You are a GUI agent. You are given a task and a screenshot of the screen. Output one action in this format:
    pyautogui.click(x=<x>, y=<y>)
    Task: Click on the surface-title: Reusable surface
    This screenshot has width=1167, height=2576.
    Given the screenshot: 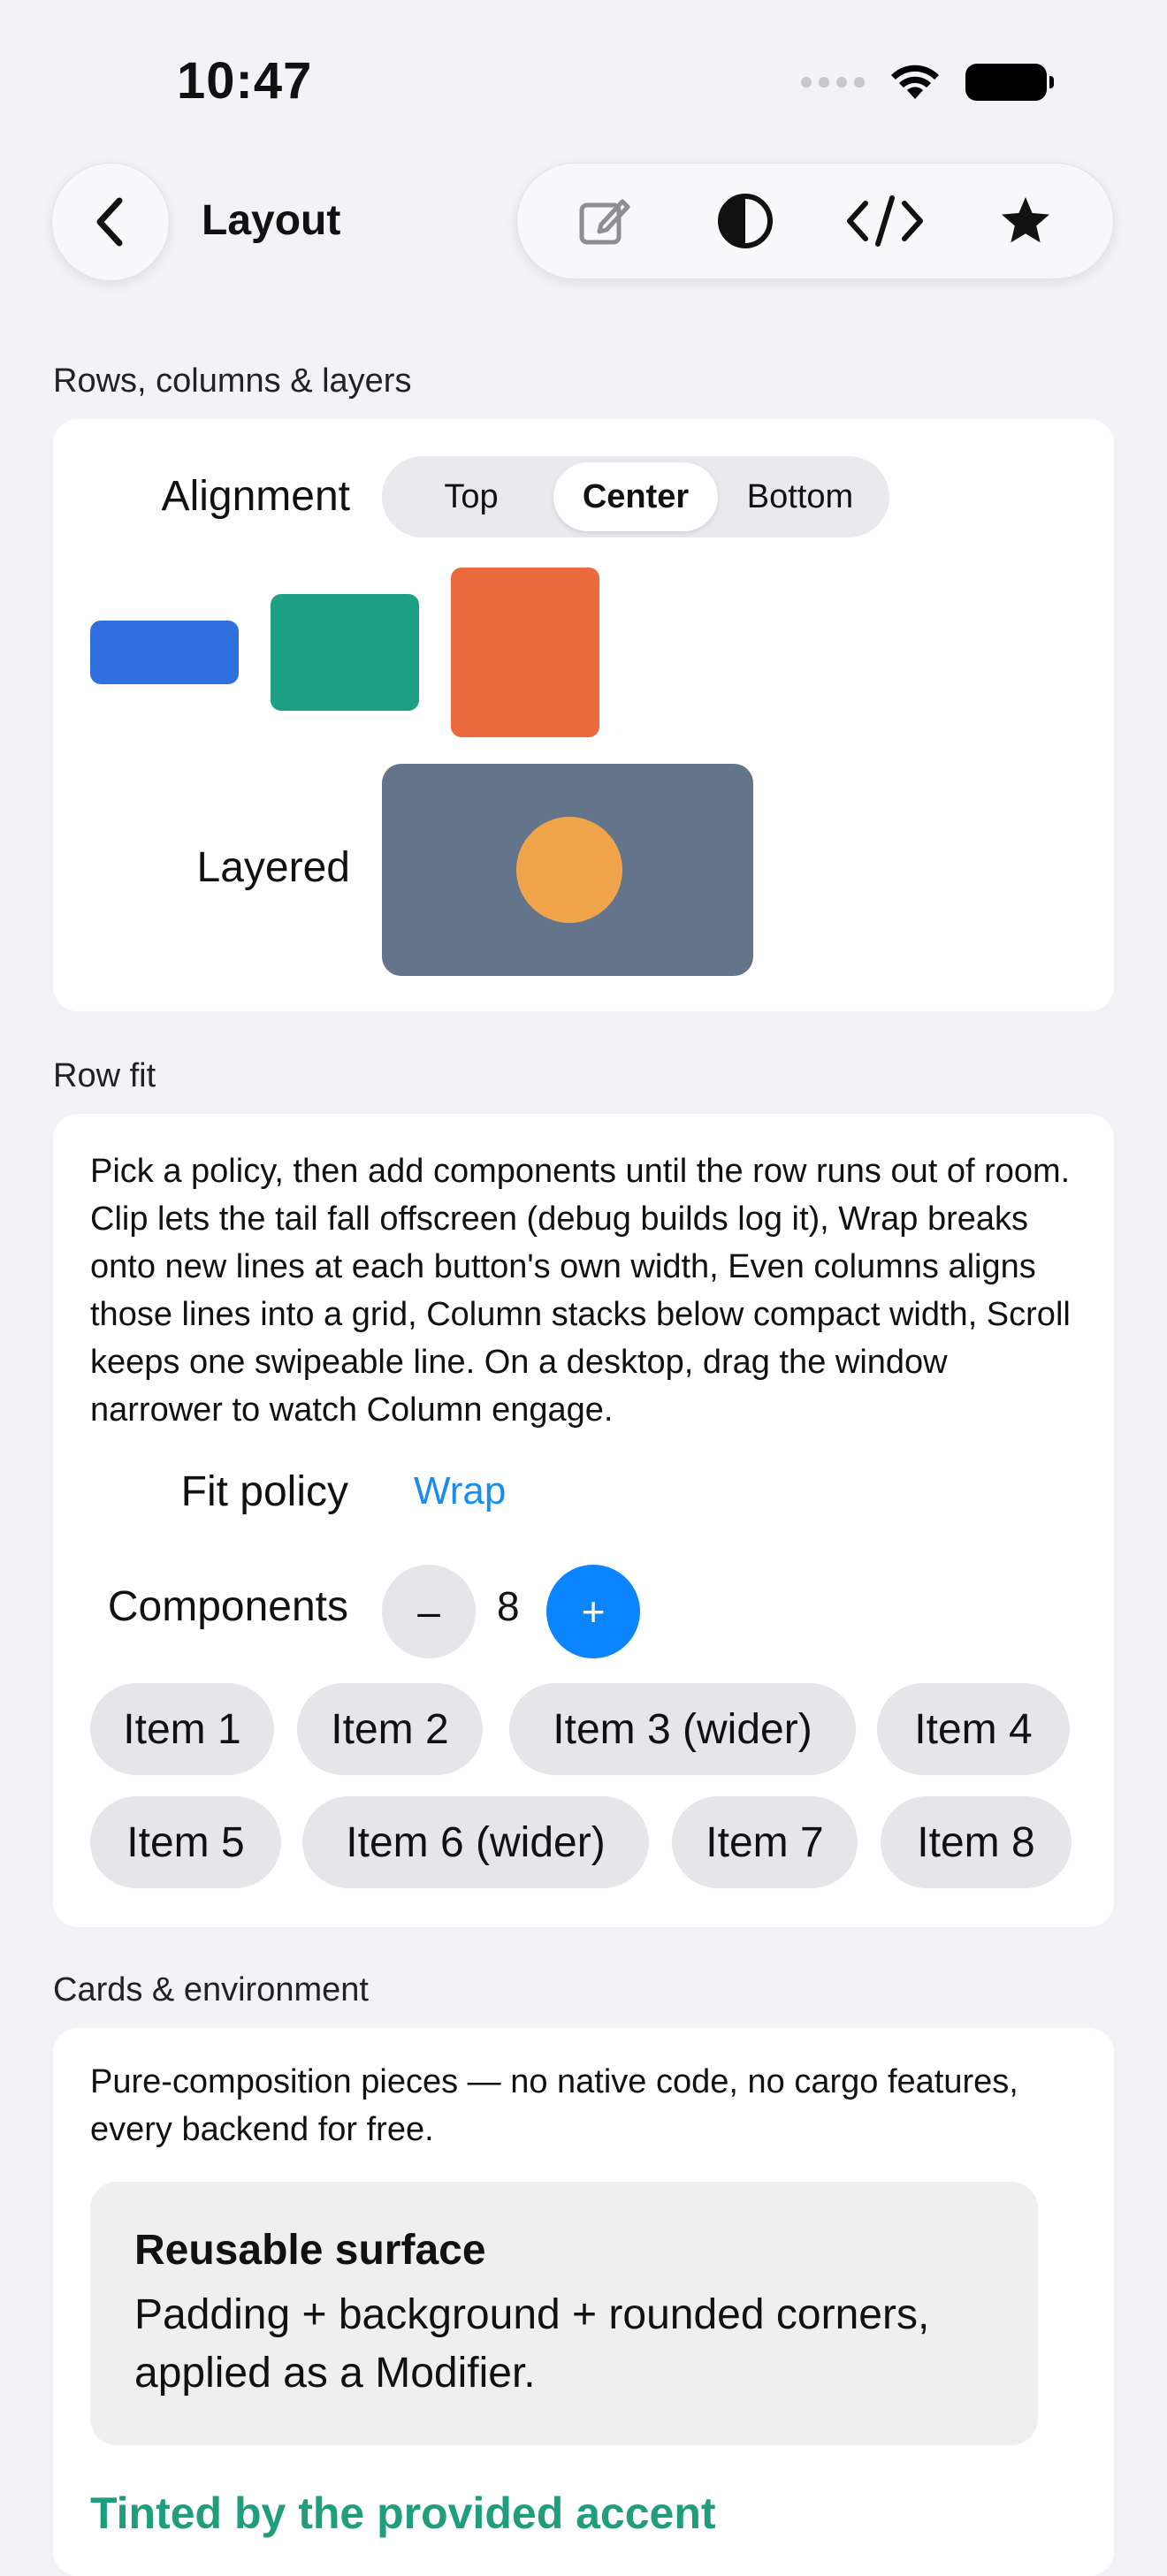 What is the action you would take?
    pyautogui.click(x=310, y=2250)
    